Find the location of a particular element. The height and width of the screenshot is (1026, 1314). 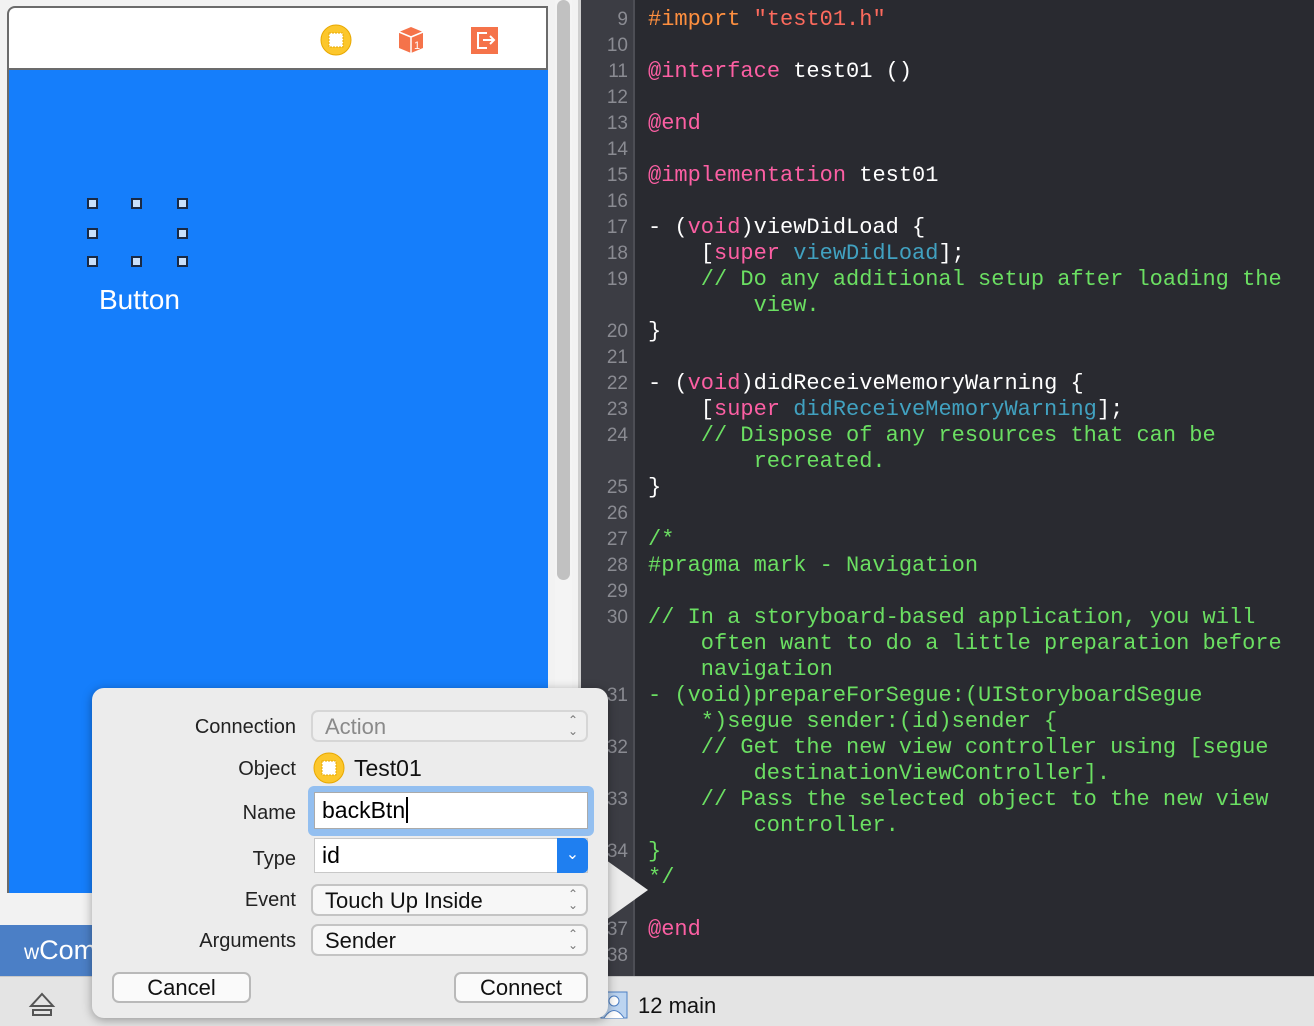

code-token-method: didReceiveMemoryWarning is located at coordinates (945, 409).